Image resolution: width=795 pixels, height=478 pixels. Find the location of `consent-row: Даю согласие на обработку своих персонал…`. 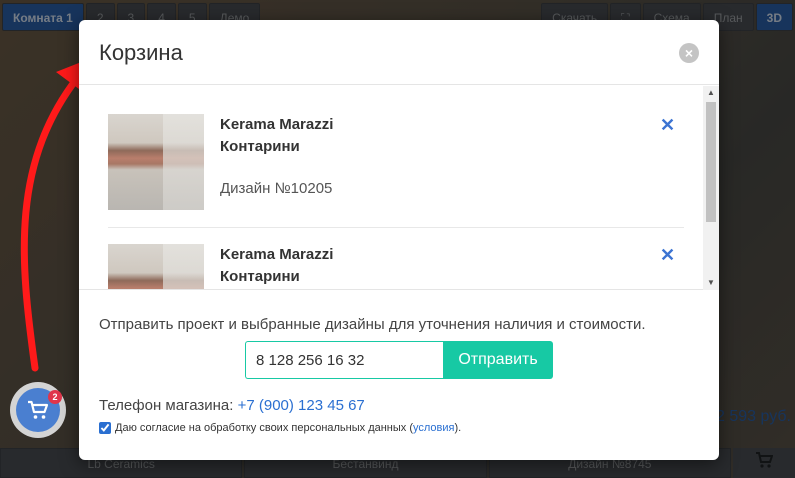

consent-row: Даю согласие на обработку своих персонал… is located at coordinates (280, 428).